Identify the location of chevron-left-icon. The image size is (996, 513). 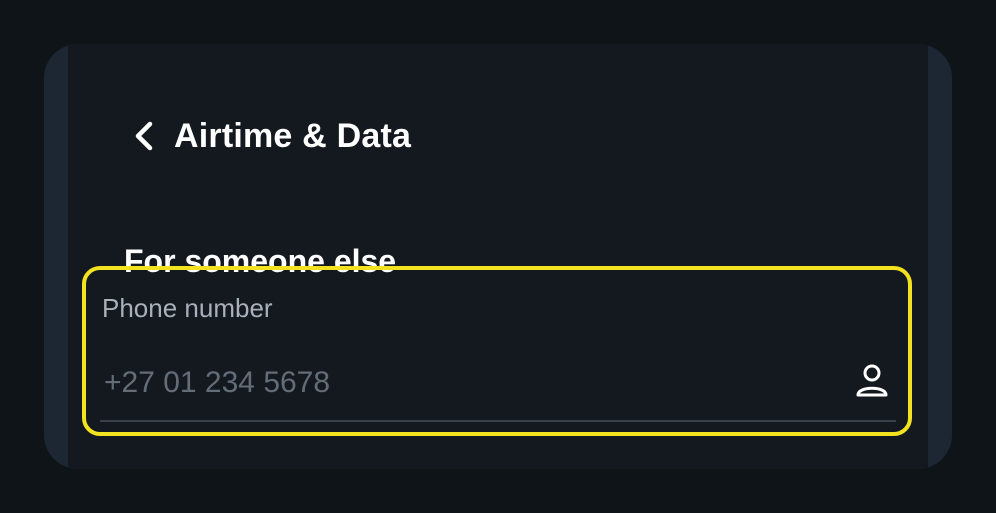
(144, 136).